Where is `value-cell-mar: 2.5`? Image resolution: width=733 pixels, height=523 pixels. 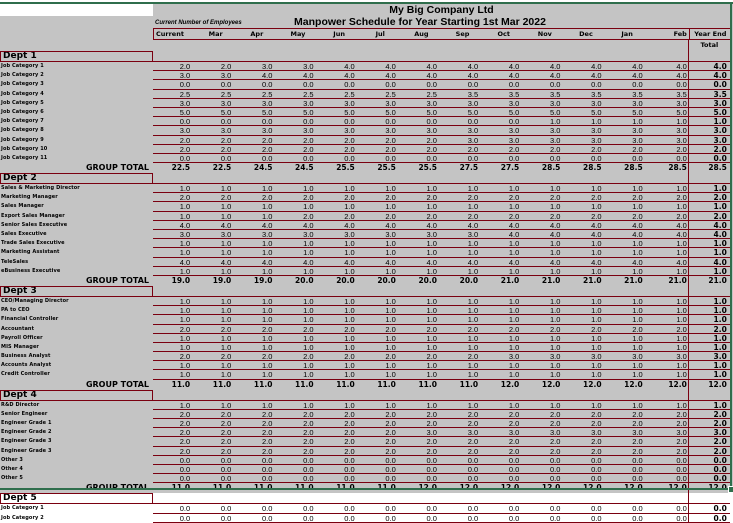
value-cell-mar: 2.5 is located at coordinates (214, 94).